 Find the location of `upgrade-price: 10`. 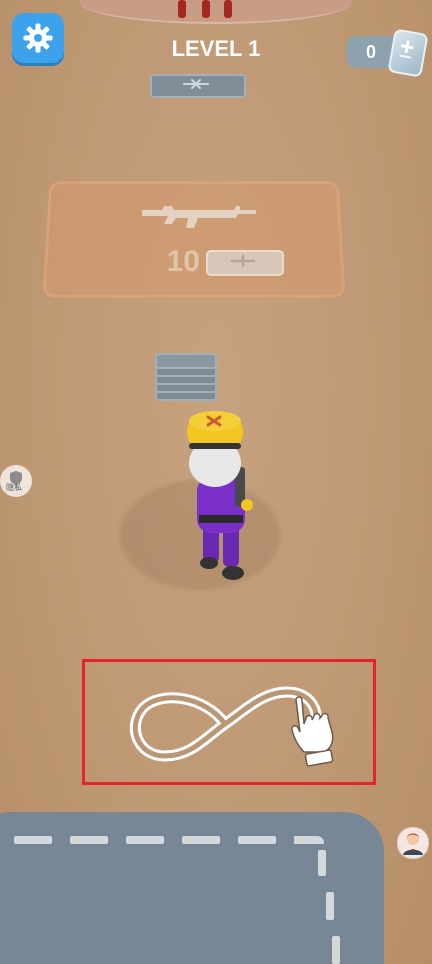

upgrade-price: 10 is located at coordinates (183, 261).